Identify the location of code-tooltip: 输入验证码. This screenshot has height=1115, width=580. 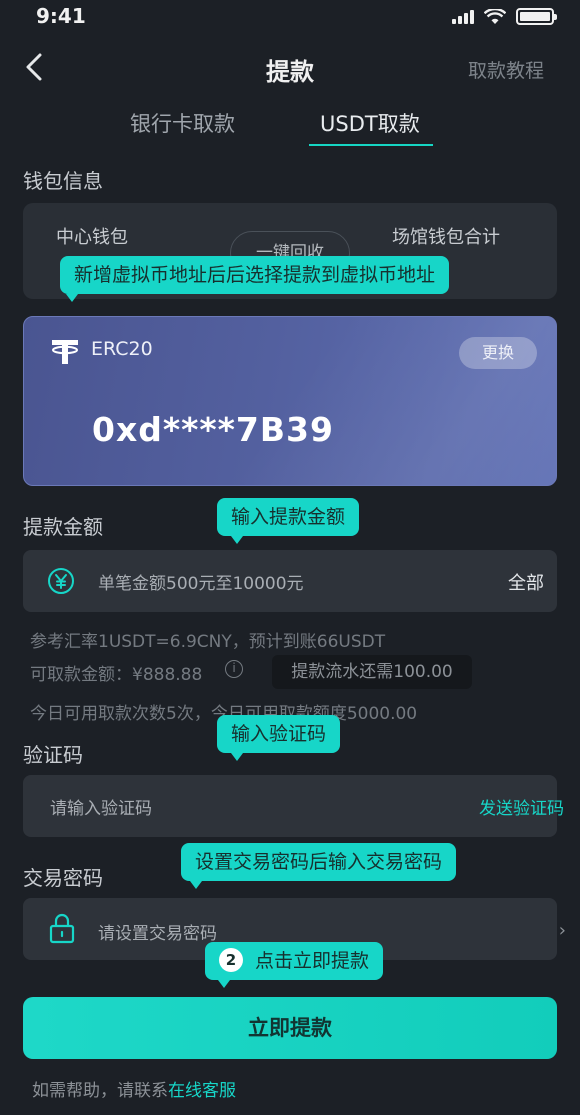
(279, 734).